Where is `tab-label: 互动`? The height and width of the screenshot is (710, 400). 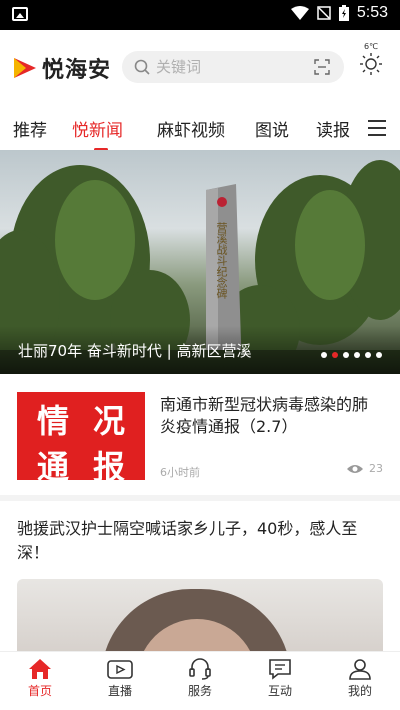 tab-label: 互动 is located at coordinates (279, 691).